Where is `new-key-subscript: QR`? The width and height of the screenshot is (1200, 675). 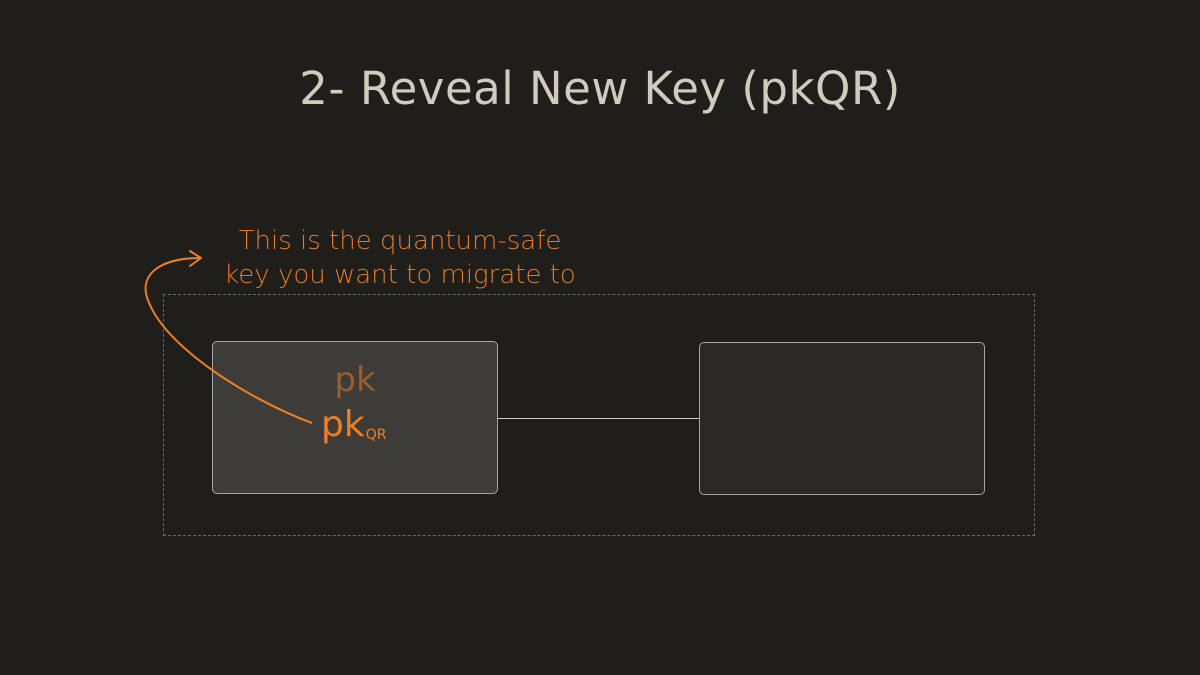 new-key-subscript: QR is located at coordinates (376, 435).